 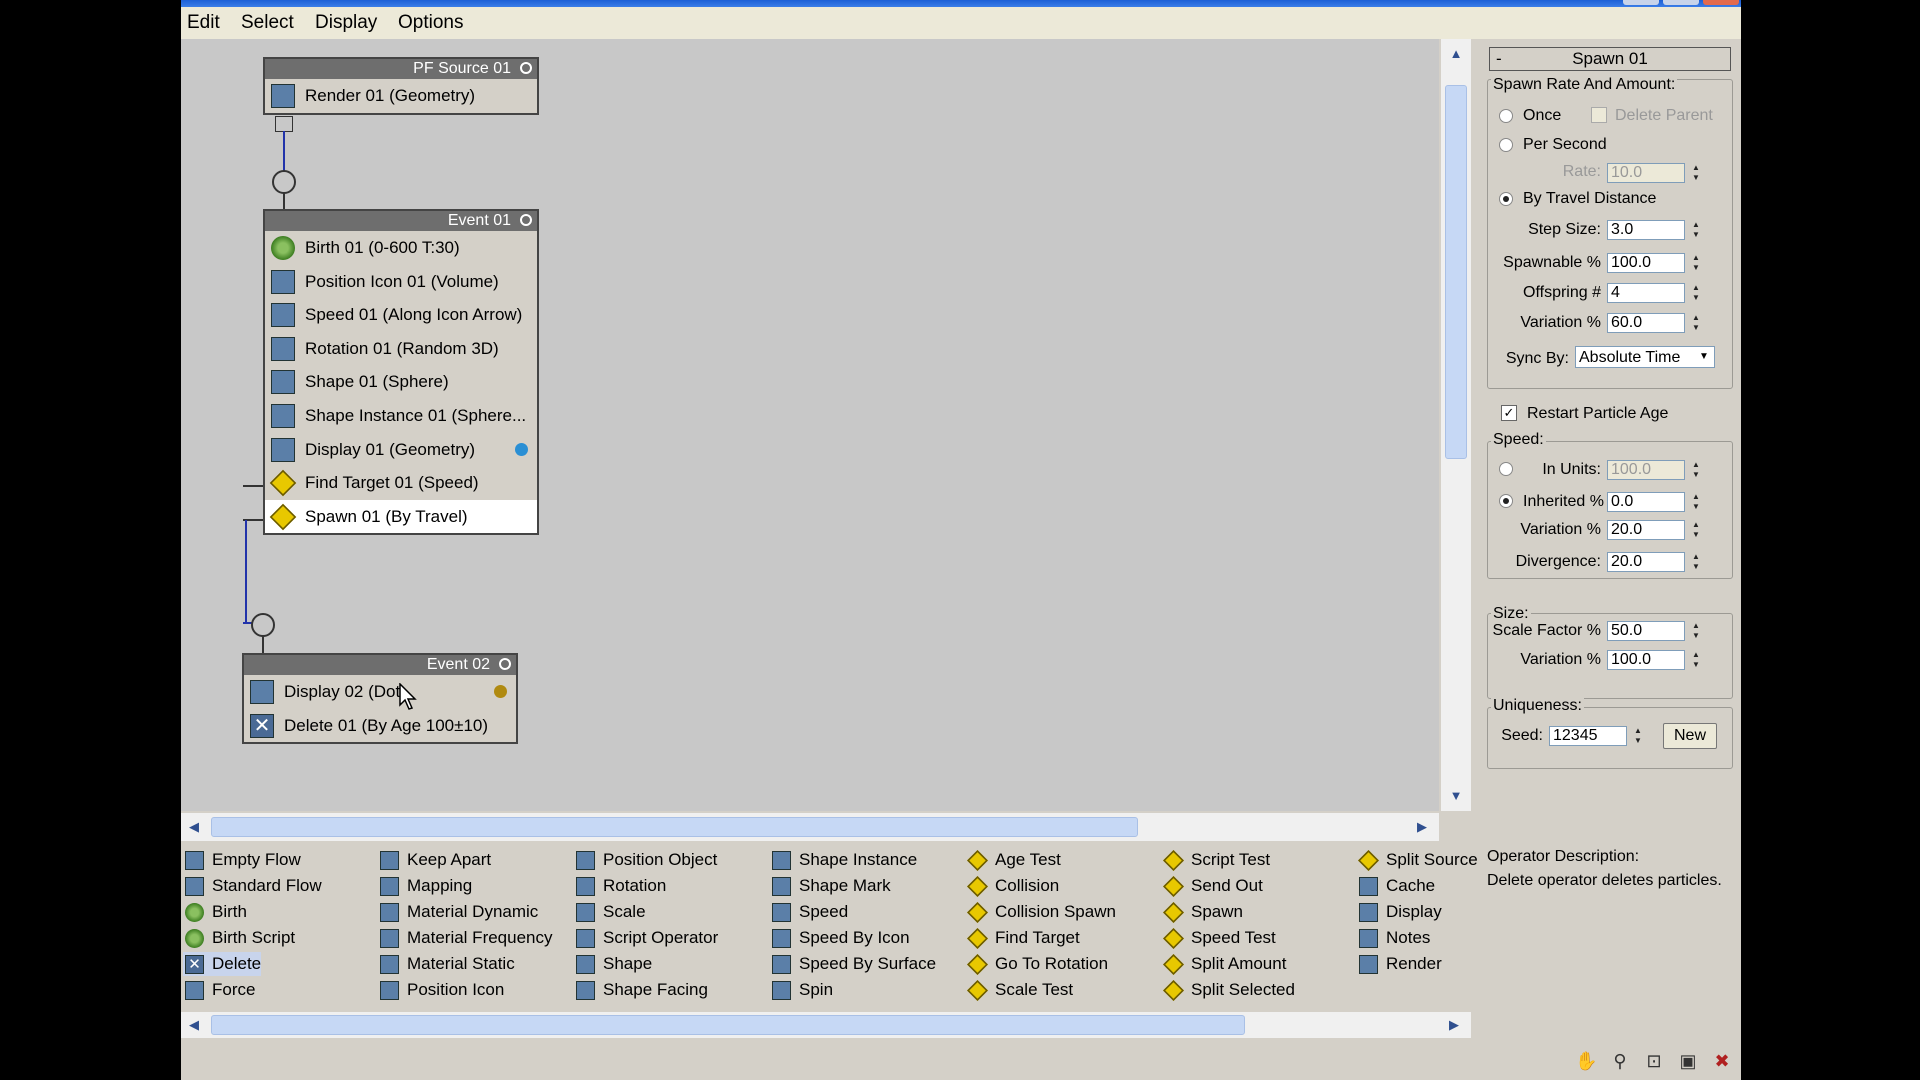 What do you see at coordinates (401, 282) in the screenshot?
I see `operator-position-icon: Position Icon 01 (Volume)` at bounding box center [401, 282].